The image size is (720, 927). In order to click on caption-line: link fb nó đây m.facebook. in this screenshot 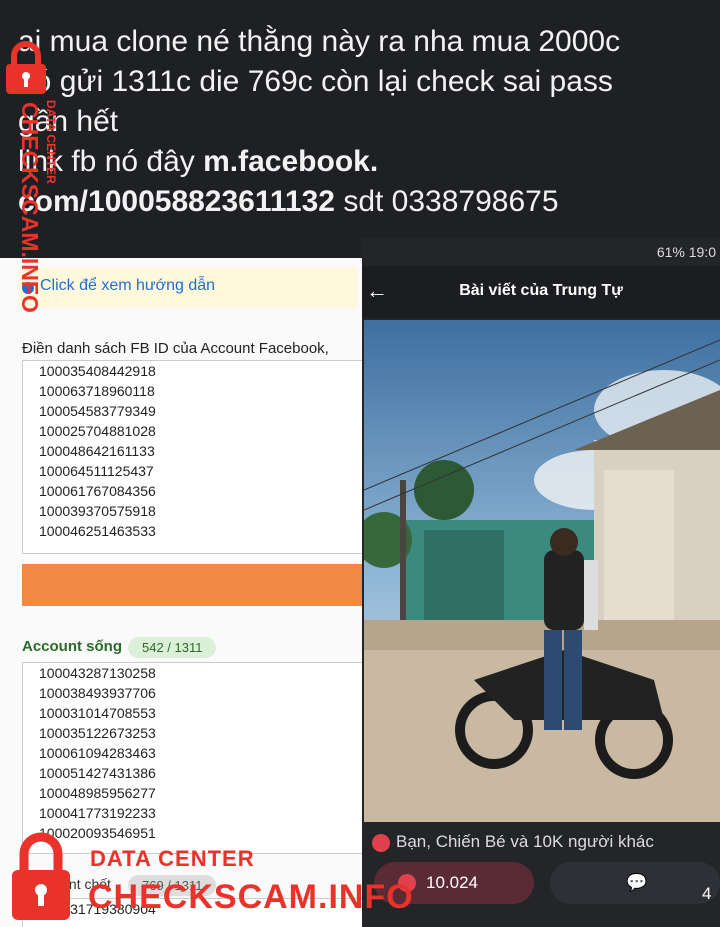, I will do `click(363, 162)`.